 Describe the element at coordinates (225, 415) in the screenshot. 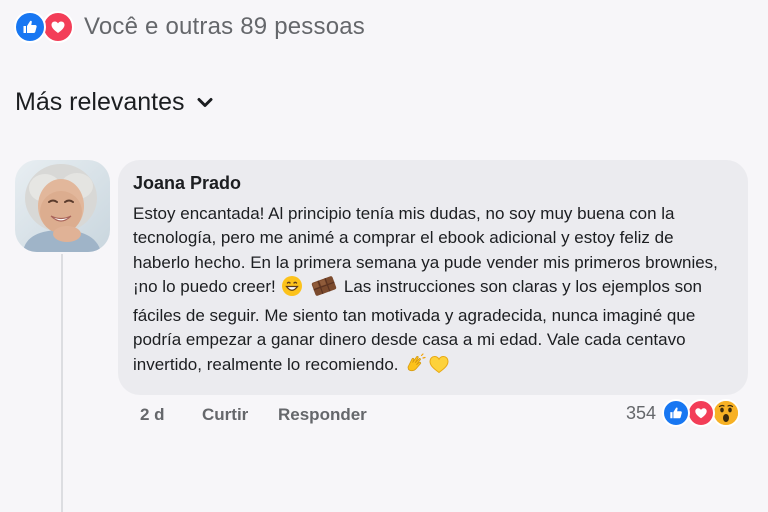

I see `like-button: Curtir` at that location.